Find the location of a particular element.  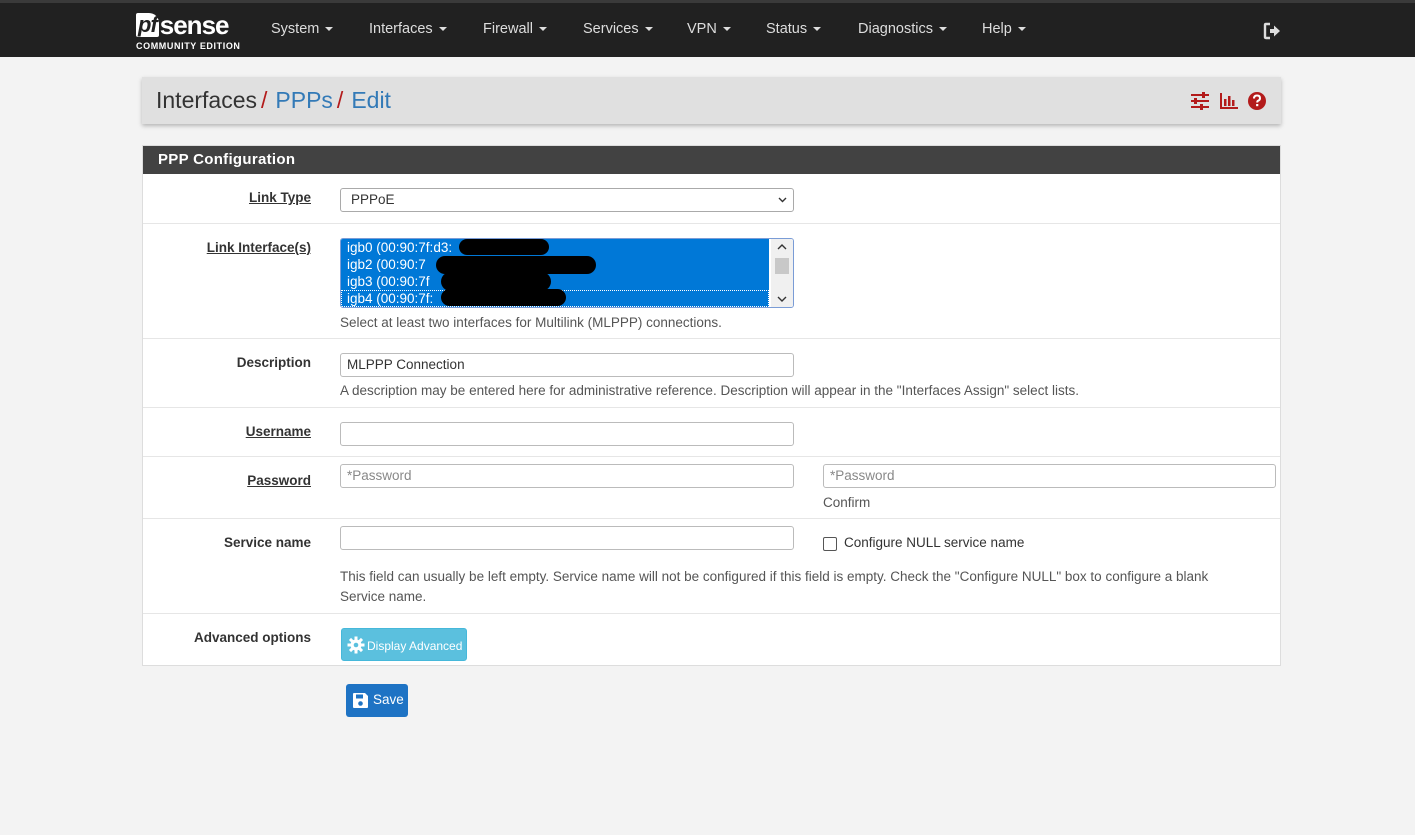

gear-icon is located at coordinates (356, 645).